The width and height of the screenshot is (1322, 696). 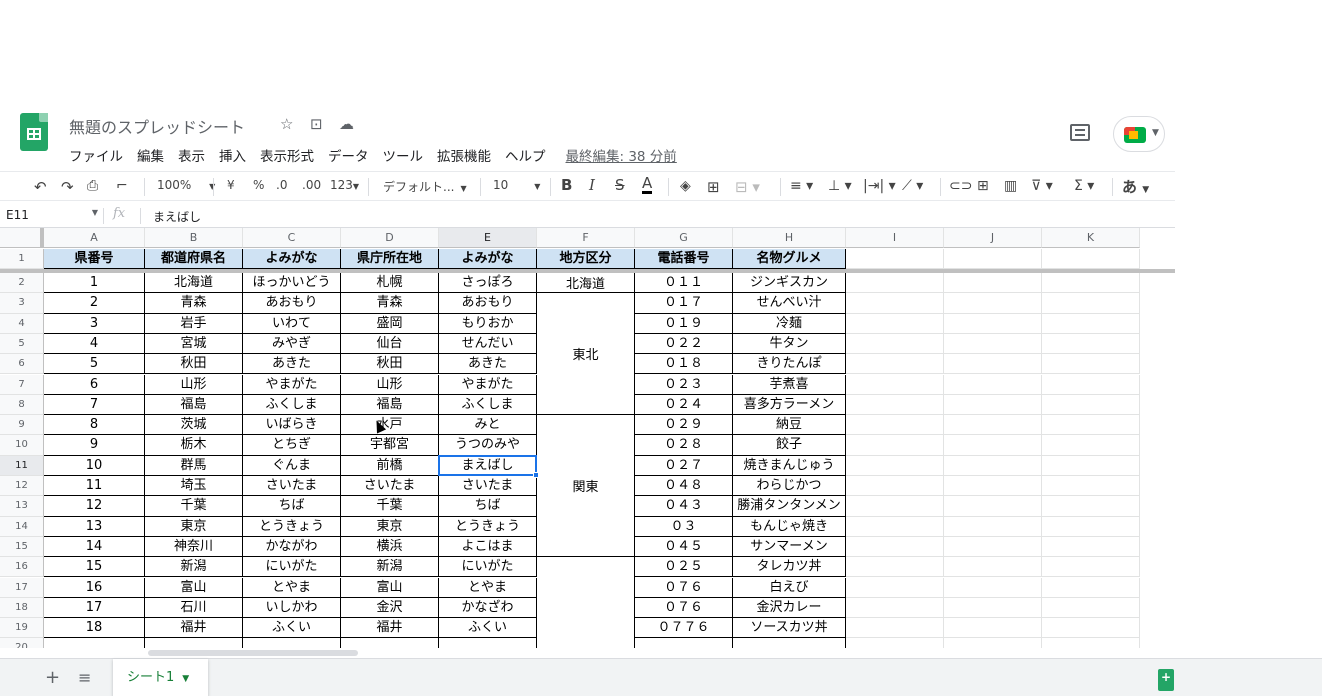 What do you see at coordinates (94, 567) in the screenshot?
I see `table-cell: 15` at bounding box center [94, 567].